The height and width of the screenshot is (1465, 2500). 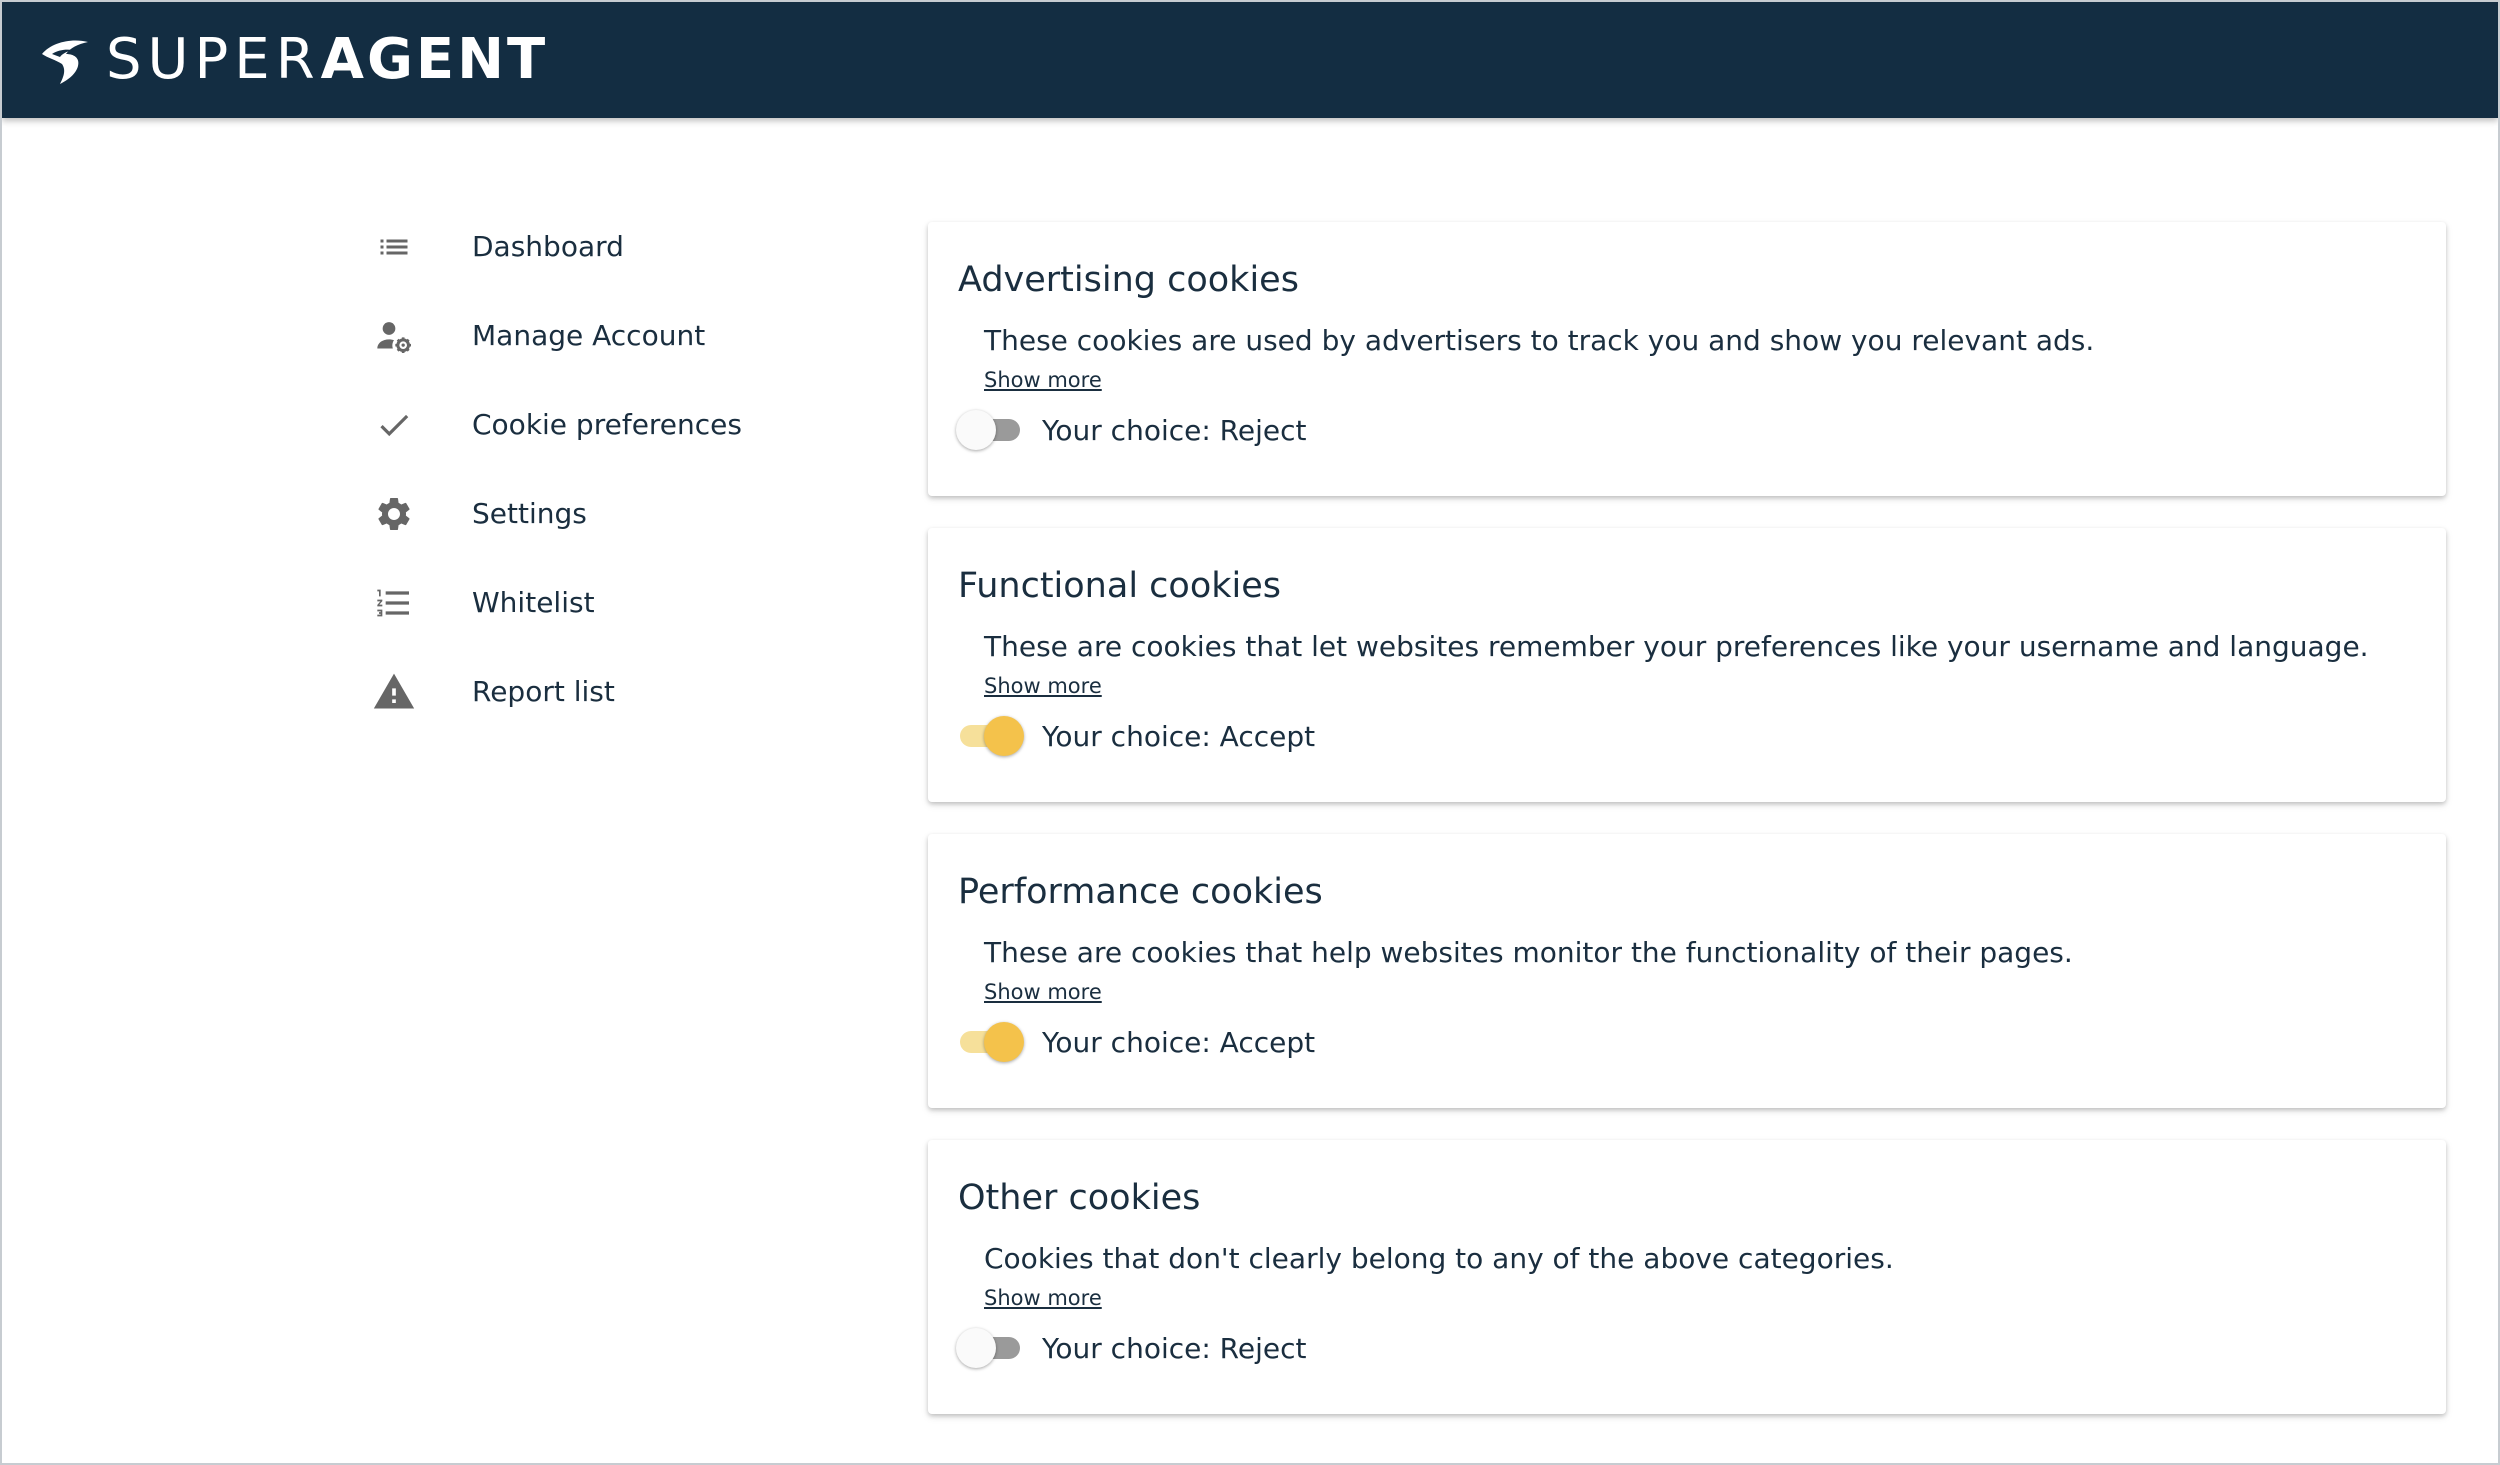 What do you see at coordinates (1128, 280) in the screenshot?
I see `card-title: Advertising cookies` at bounding box center [1128, 280].